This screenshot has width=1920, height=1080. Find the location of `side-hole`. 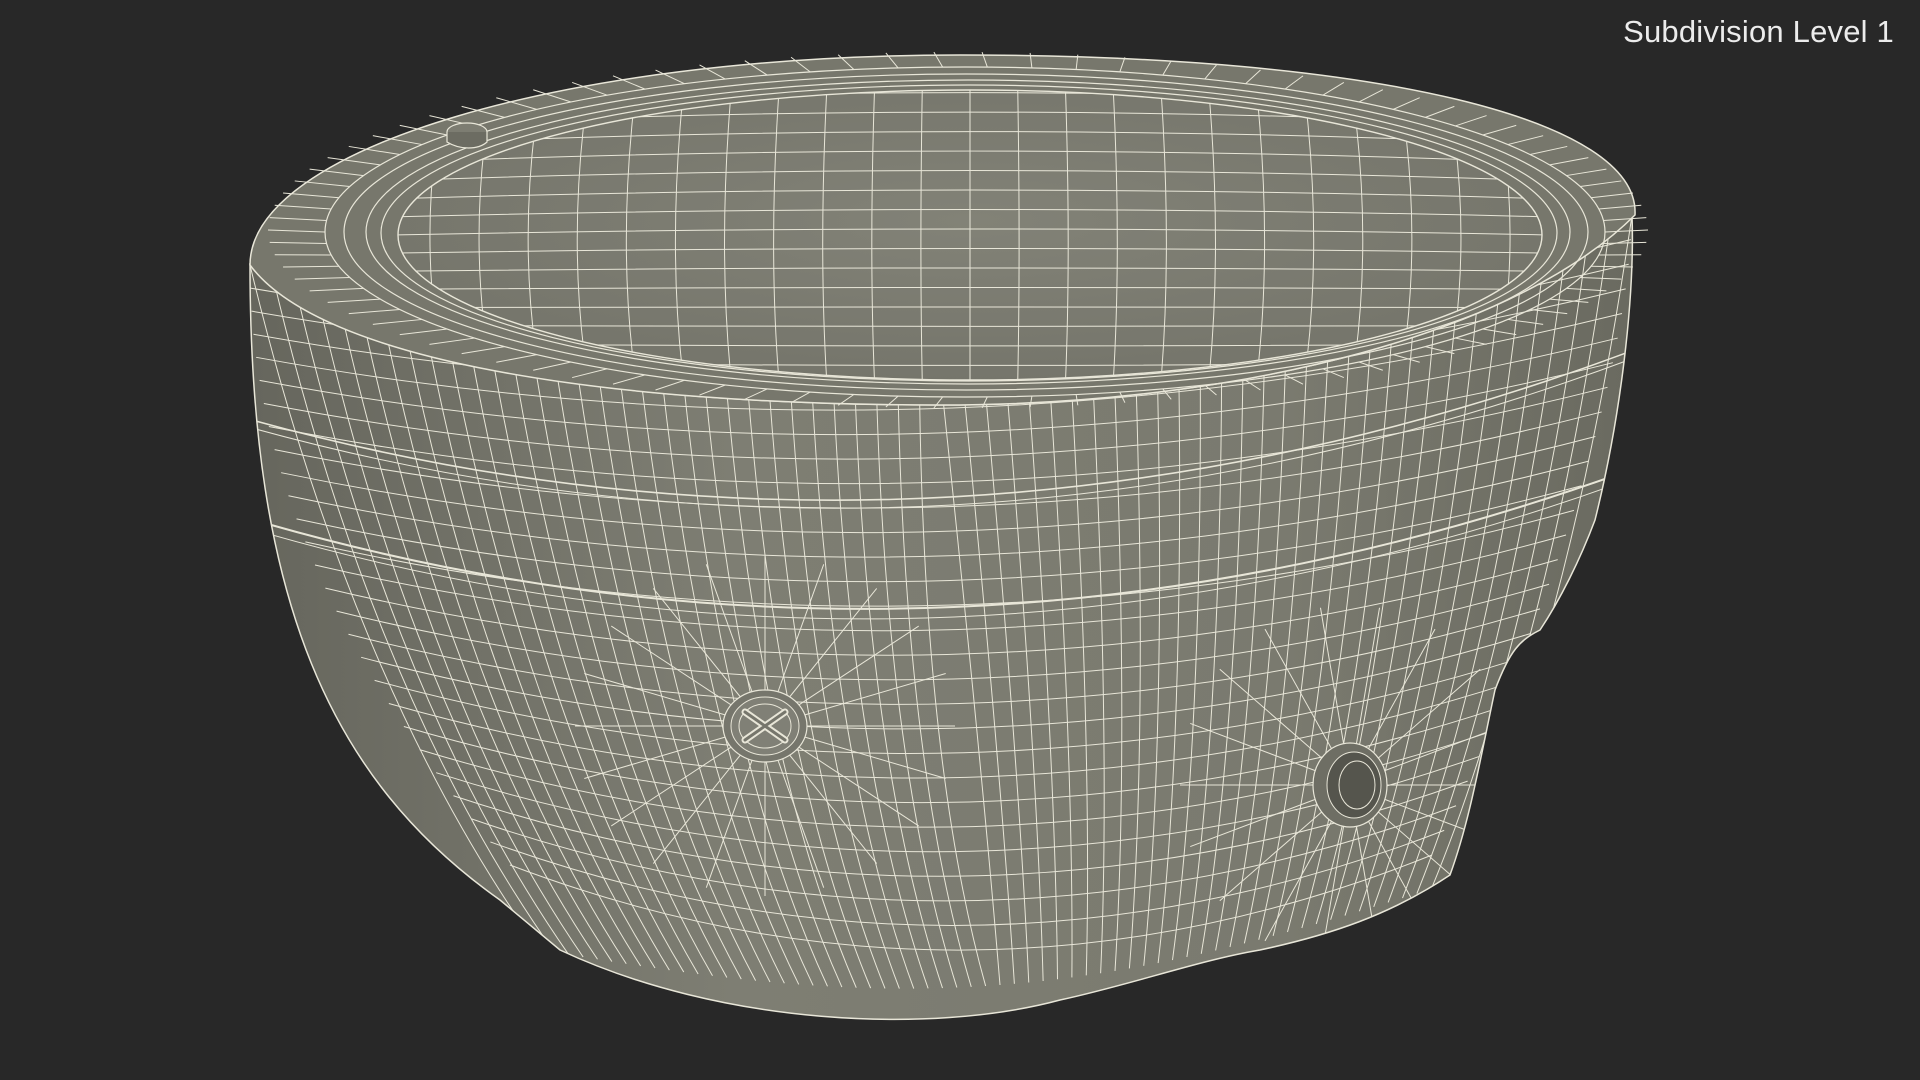

side-hole is located at coordinates (1350, 785).